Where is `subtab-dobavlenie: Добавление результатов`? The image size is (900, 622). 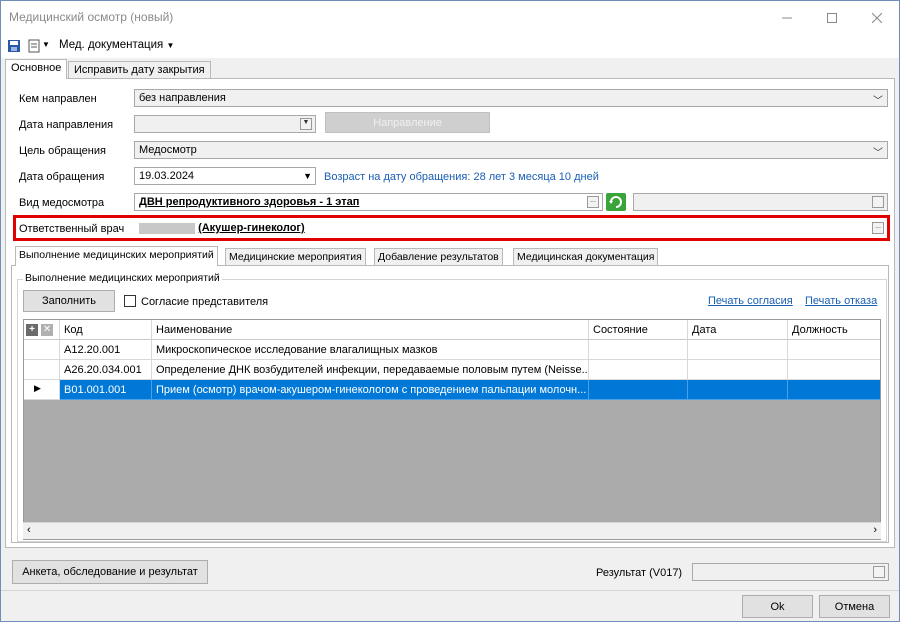
subtab-dobavlenie: Добавление результатов is located at coordinates (438, 256).